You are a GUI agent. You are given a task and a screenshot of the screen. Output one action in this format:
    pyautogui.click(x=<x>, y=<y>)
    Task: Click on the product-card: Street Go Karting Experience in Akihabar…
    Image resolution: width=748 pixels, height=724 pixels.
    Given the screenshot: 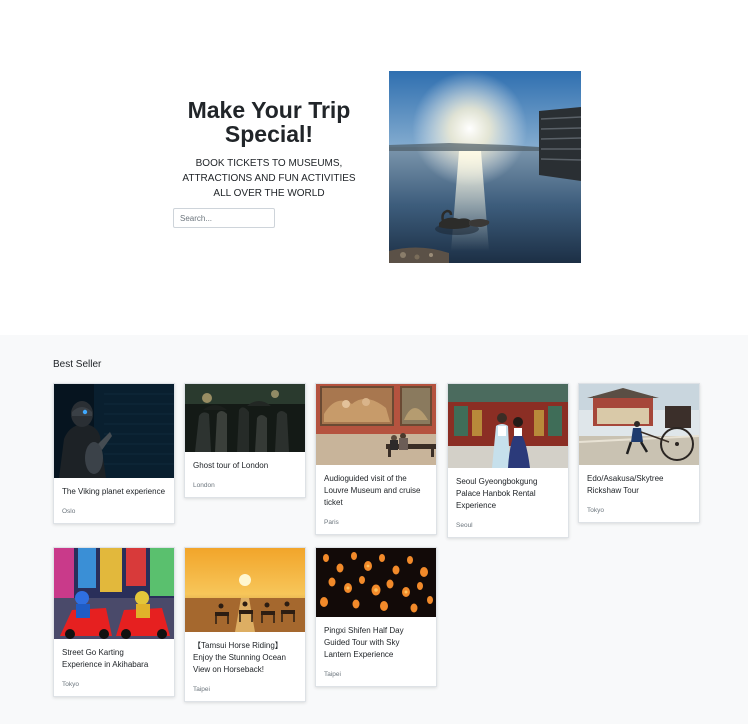 What is the action you would take?
    pyautogui.click(x=114, y=622)
    